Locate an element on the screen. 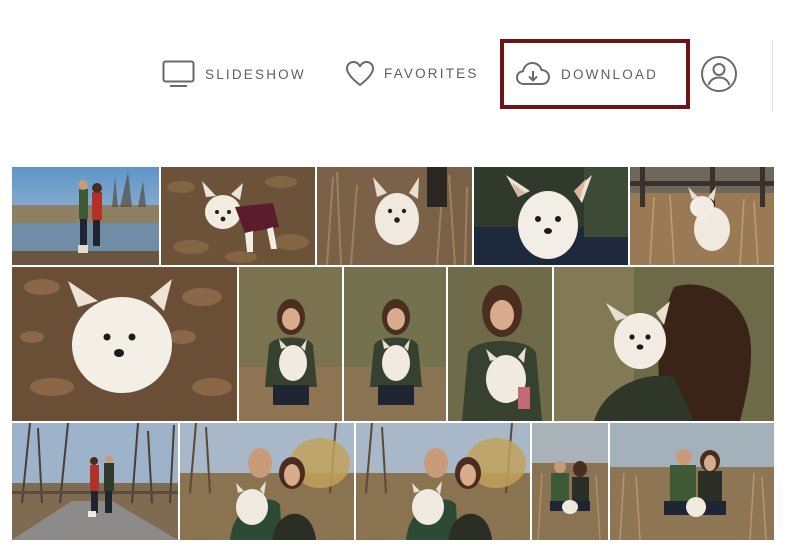 The height and width of the screenshot is (550, 790). photo-dog-grass is located at coordinates (394, 216).